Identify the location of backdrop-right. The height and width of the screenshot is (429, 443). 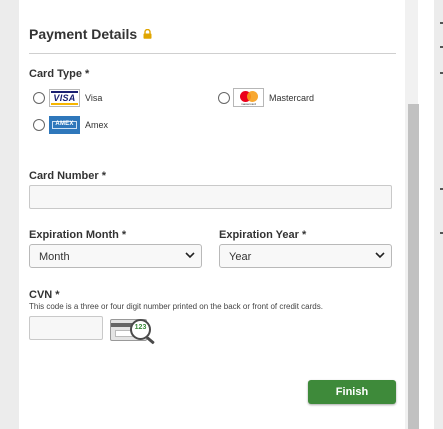
(438, 214).